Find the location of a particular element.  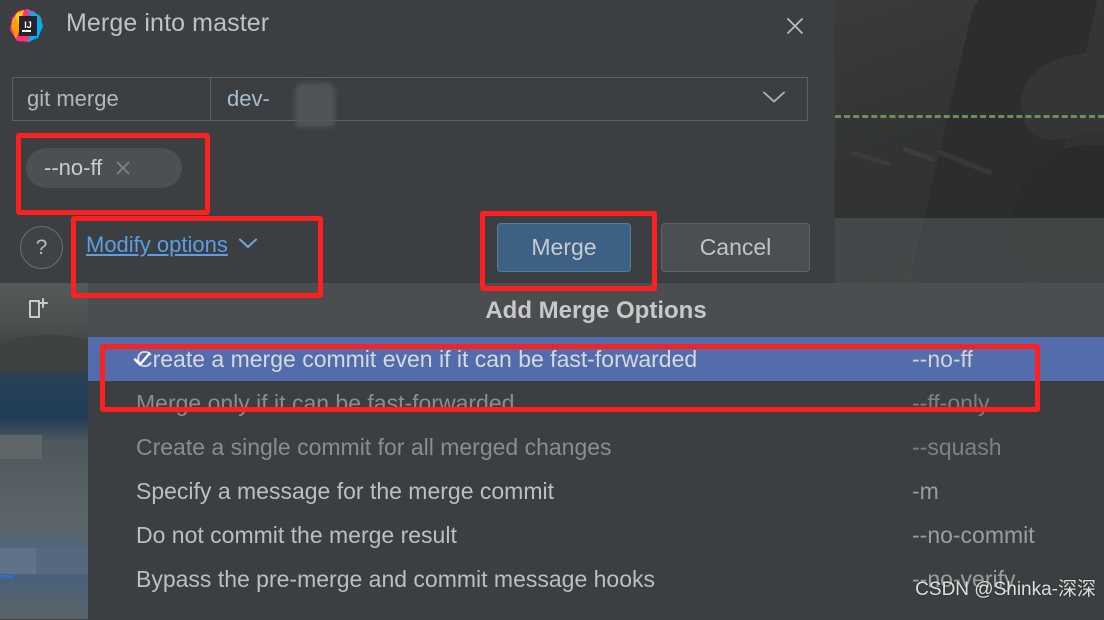

git-command-prefix-label: git merge is located at coordinates (73, 98).